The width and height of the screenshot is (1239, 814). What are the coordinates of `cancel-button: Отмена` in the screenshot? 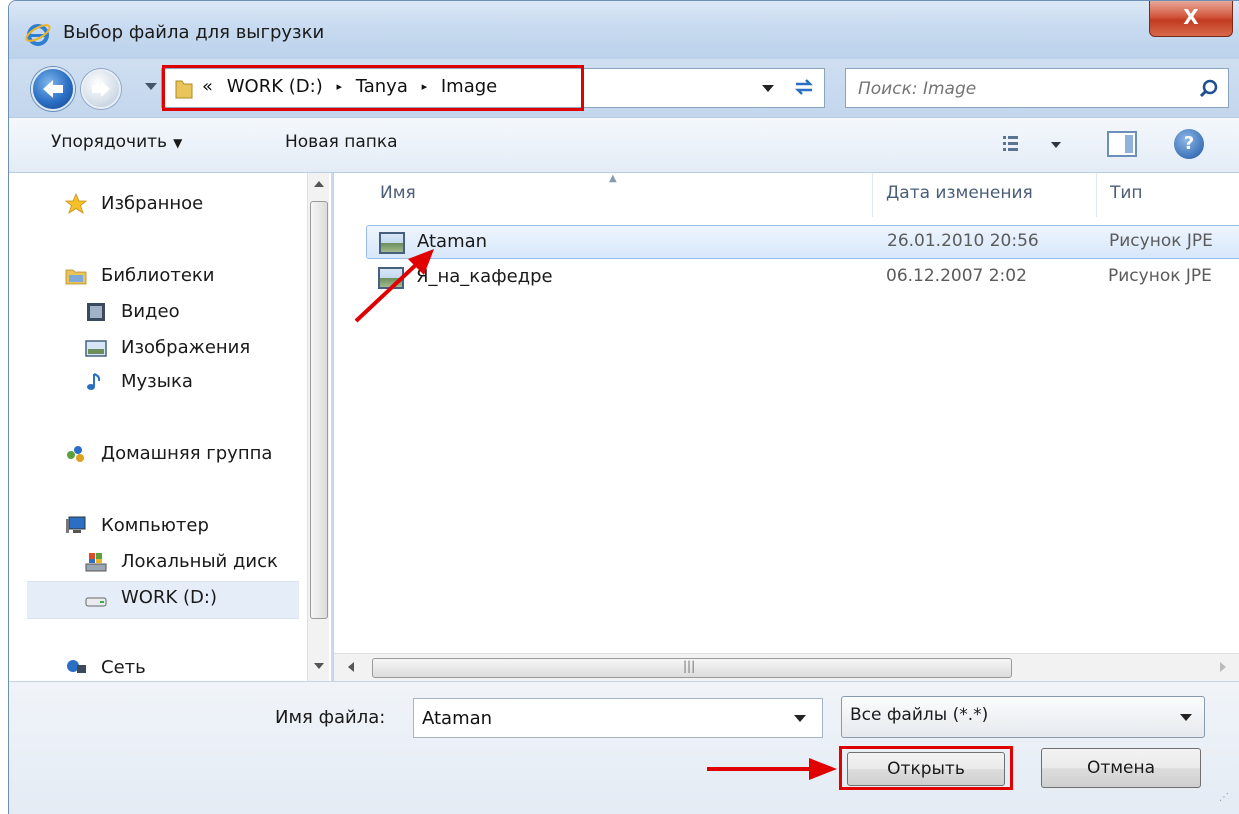 It's located at (1121, 768).